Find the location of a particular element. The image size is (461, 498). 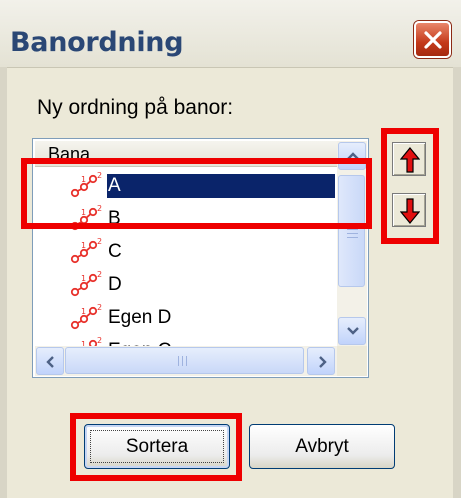

horizontal-scrollbar is located at coordinates (186, 361).